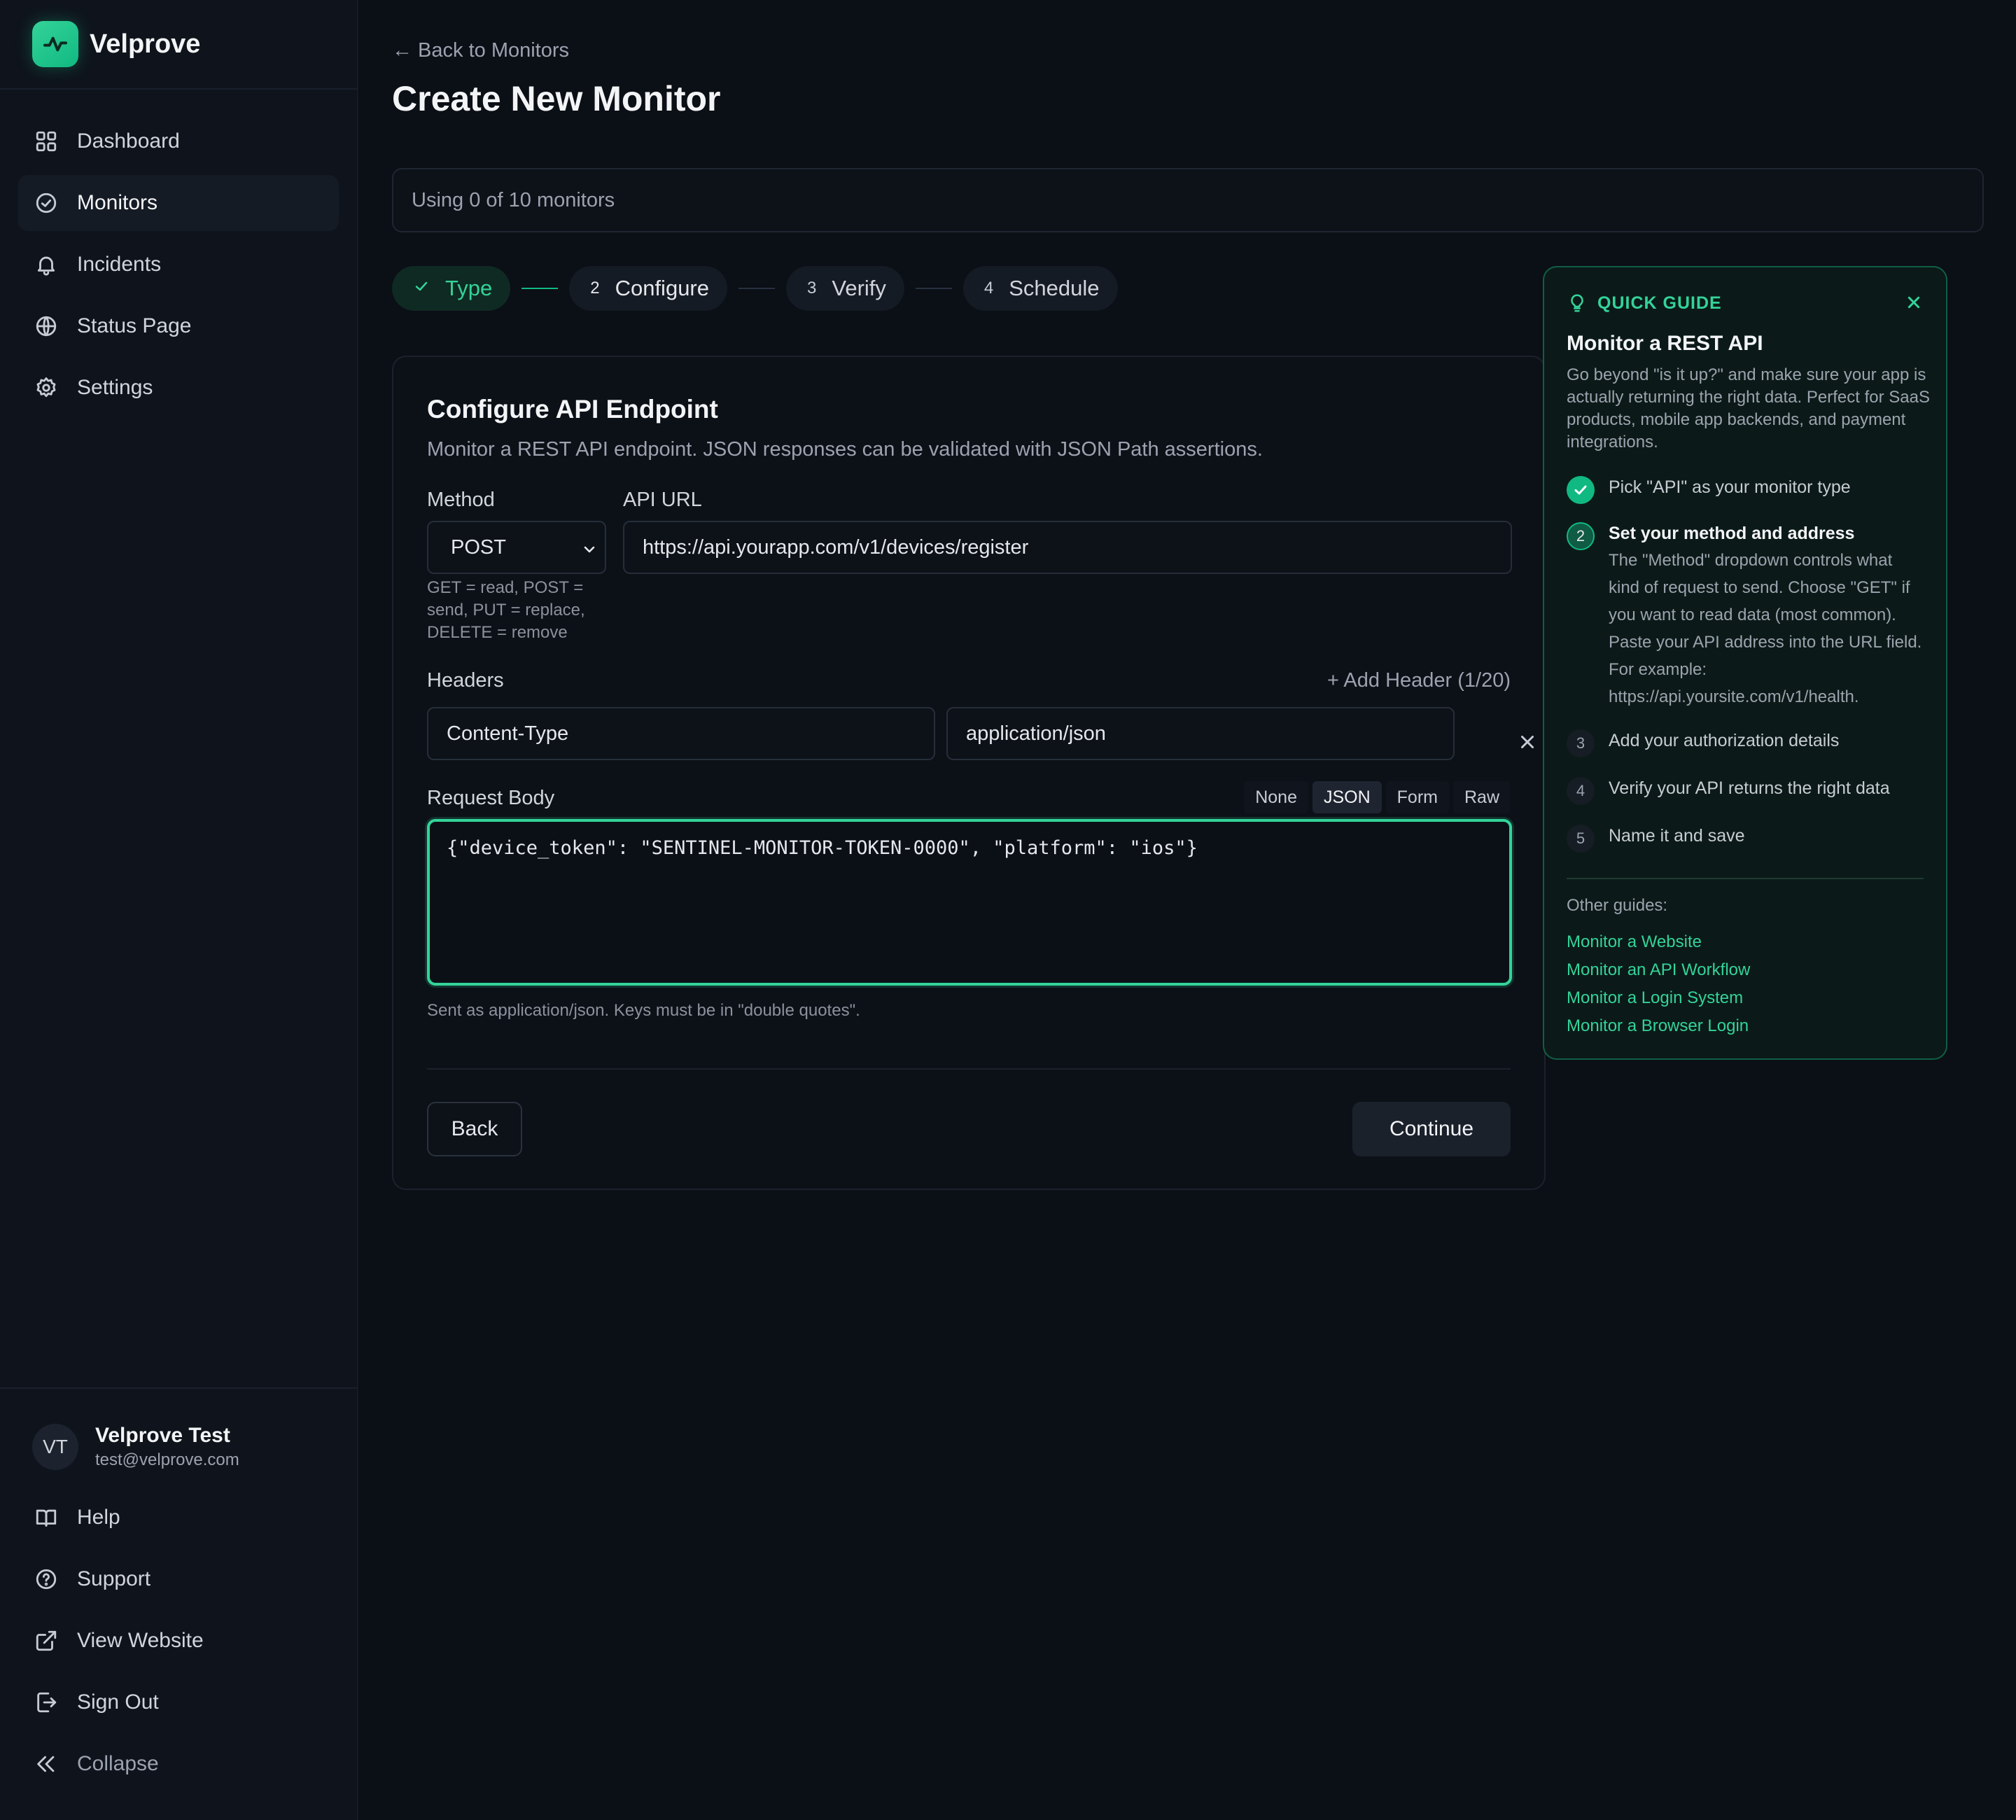 Image resolution: width=2016 pixels, height=1820 pixels. What do you see at coordinates (1730, 487) in the screenshot?
I see `guide-step-text: Pick "API" as your monitor type` at bounding box center [1730, 487].